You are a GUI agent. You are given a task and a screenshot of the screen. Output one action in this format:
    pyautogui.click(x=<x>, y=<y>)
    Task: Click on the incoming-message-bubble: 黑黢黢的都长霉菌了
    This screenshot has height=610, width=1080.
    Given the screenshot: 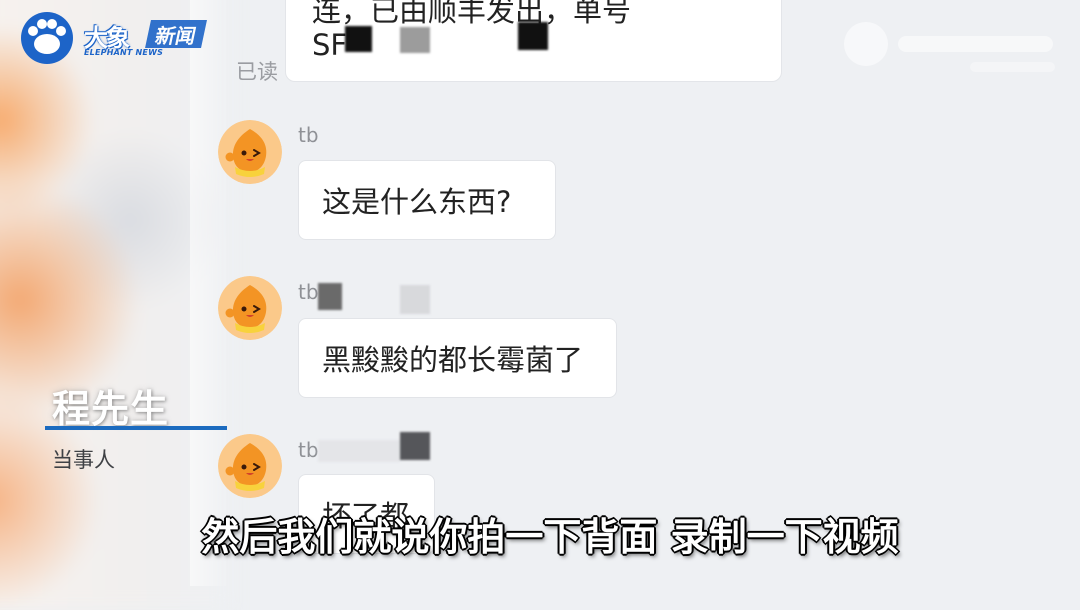 What is the action you would take?
    pyautogui.click(x=457, y=358)
    